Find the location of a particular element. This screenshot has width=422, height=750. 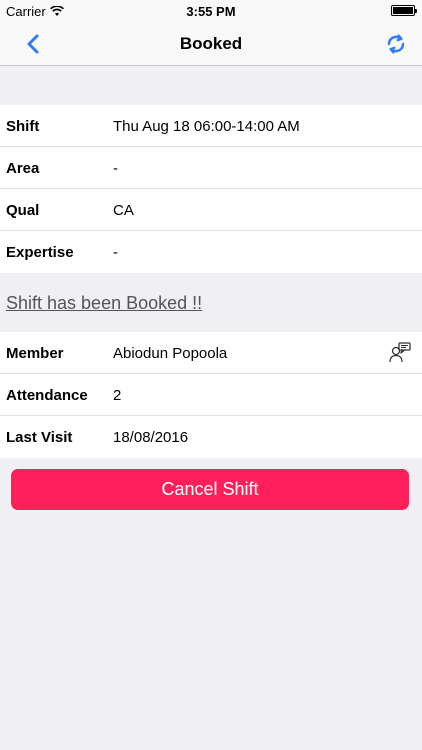

shift-row: Shift Thu Aug 18 06:00-14:00 AM is located at coordinates (211, 126).